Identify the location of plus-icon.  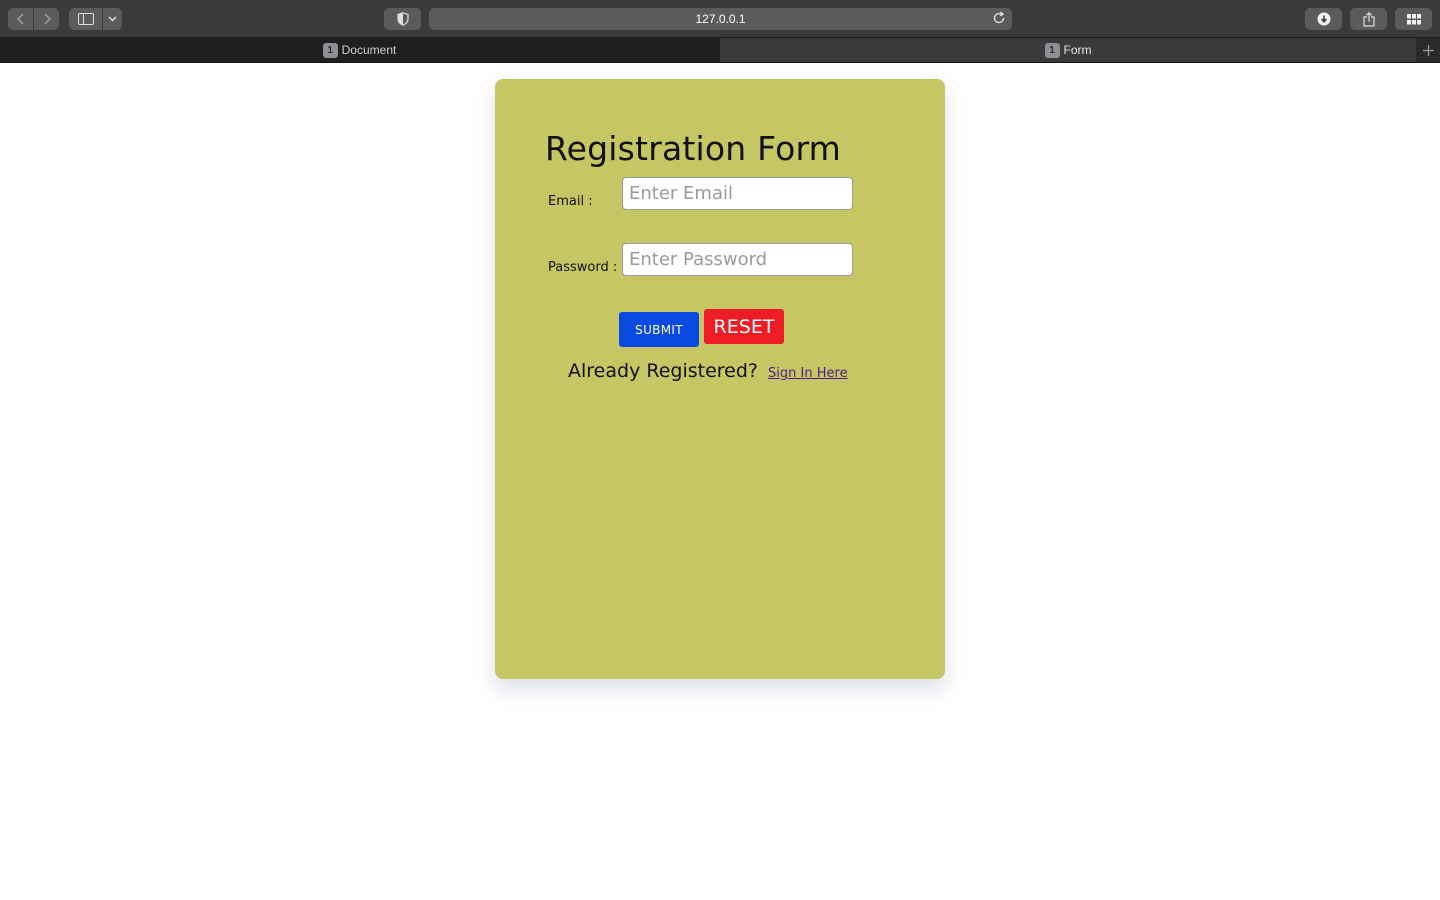
(1428, 50).